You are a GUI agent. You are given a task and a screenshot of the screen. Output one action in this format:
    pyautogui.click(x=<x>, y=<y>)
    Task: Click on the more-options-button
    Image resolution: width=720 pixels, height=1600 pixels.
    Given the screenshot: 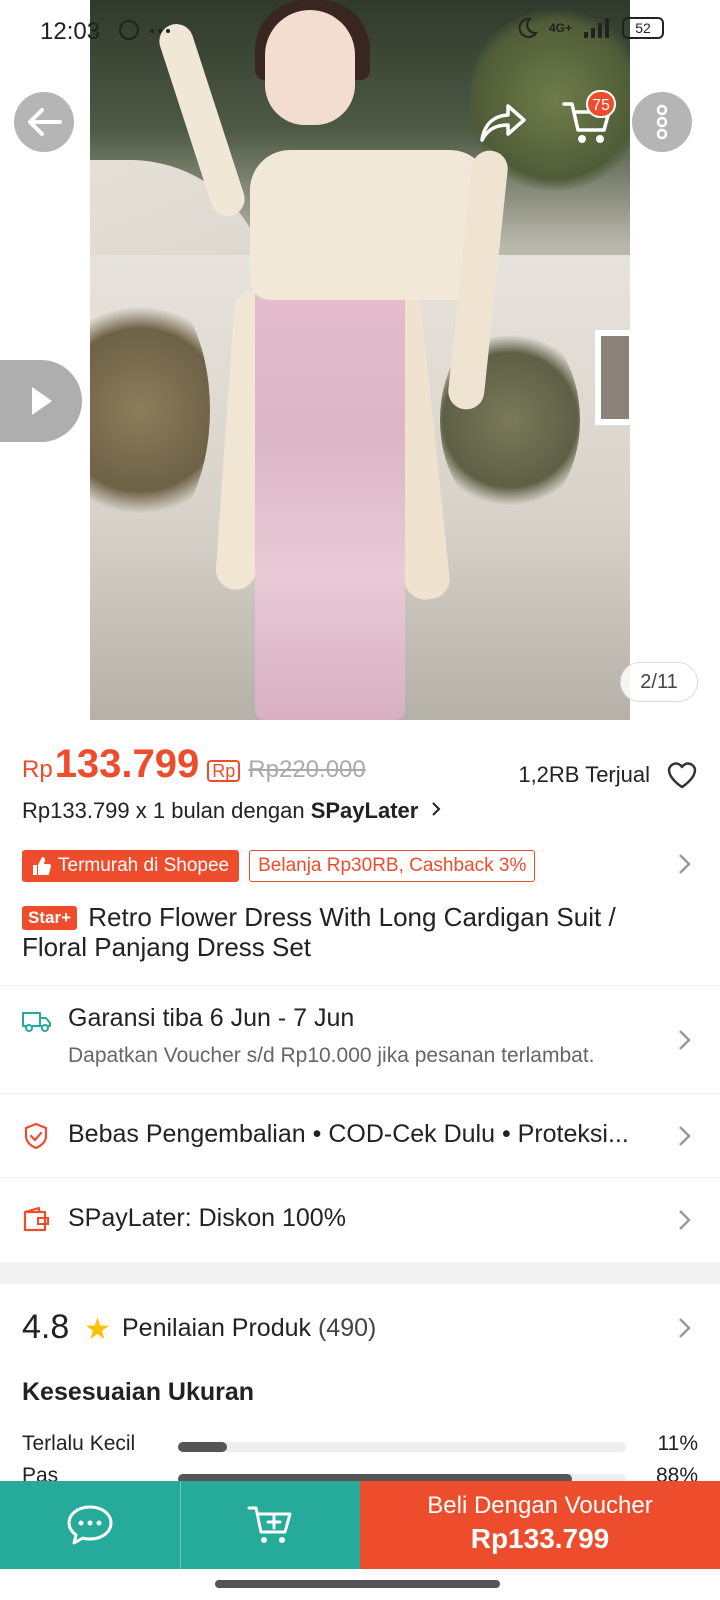 What is the action you would take?
    pyautogui.click(x=662, y=122)
    